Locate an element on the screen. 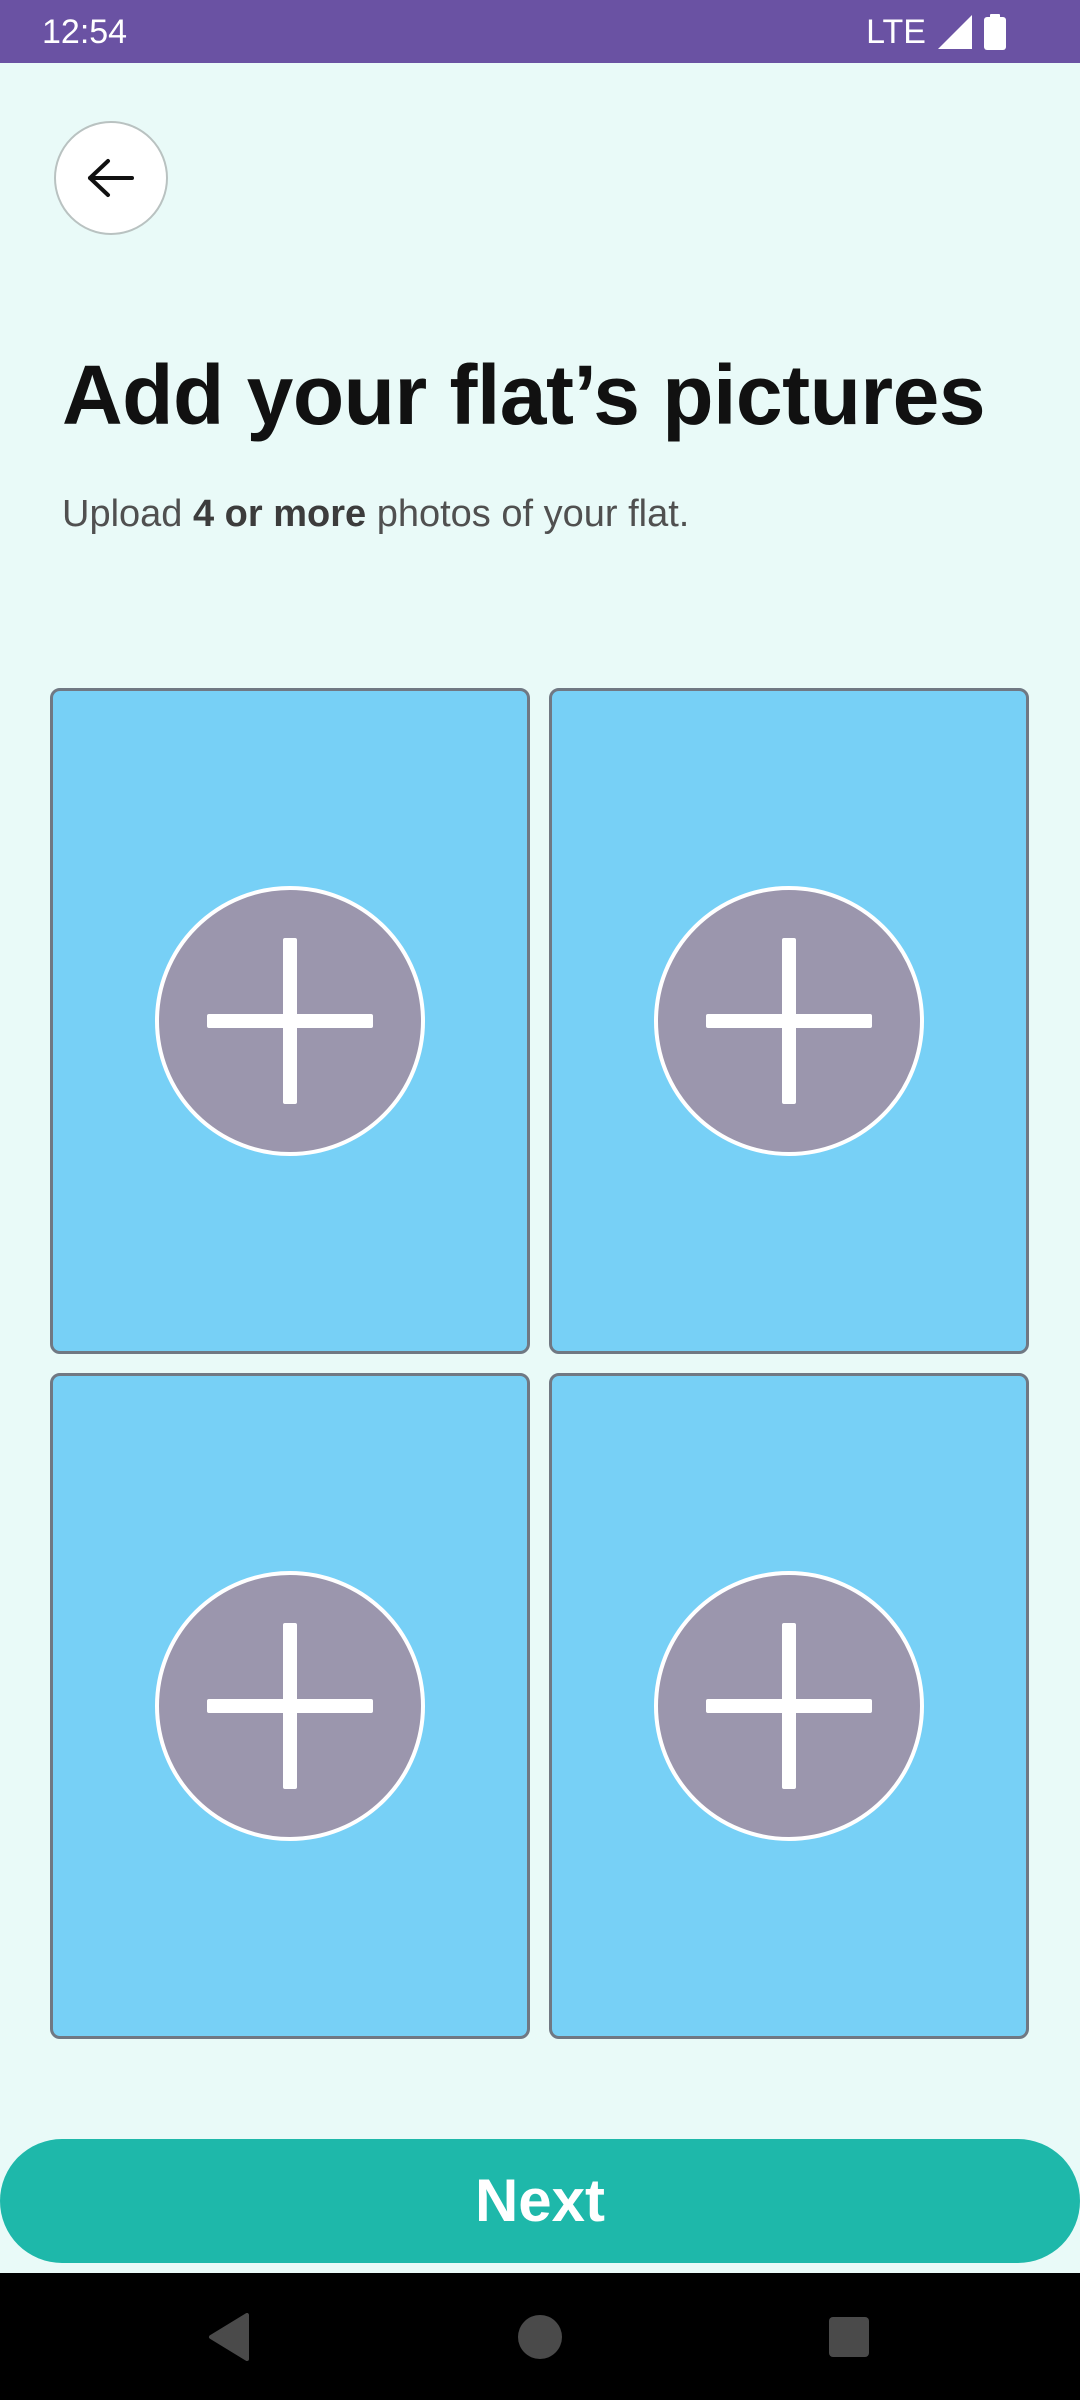 This screenshot has width=1080, height=2400. nav-home-icon is located at coordinates (540, 2336).